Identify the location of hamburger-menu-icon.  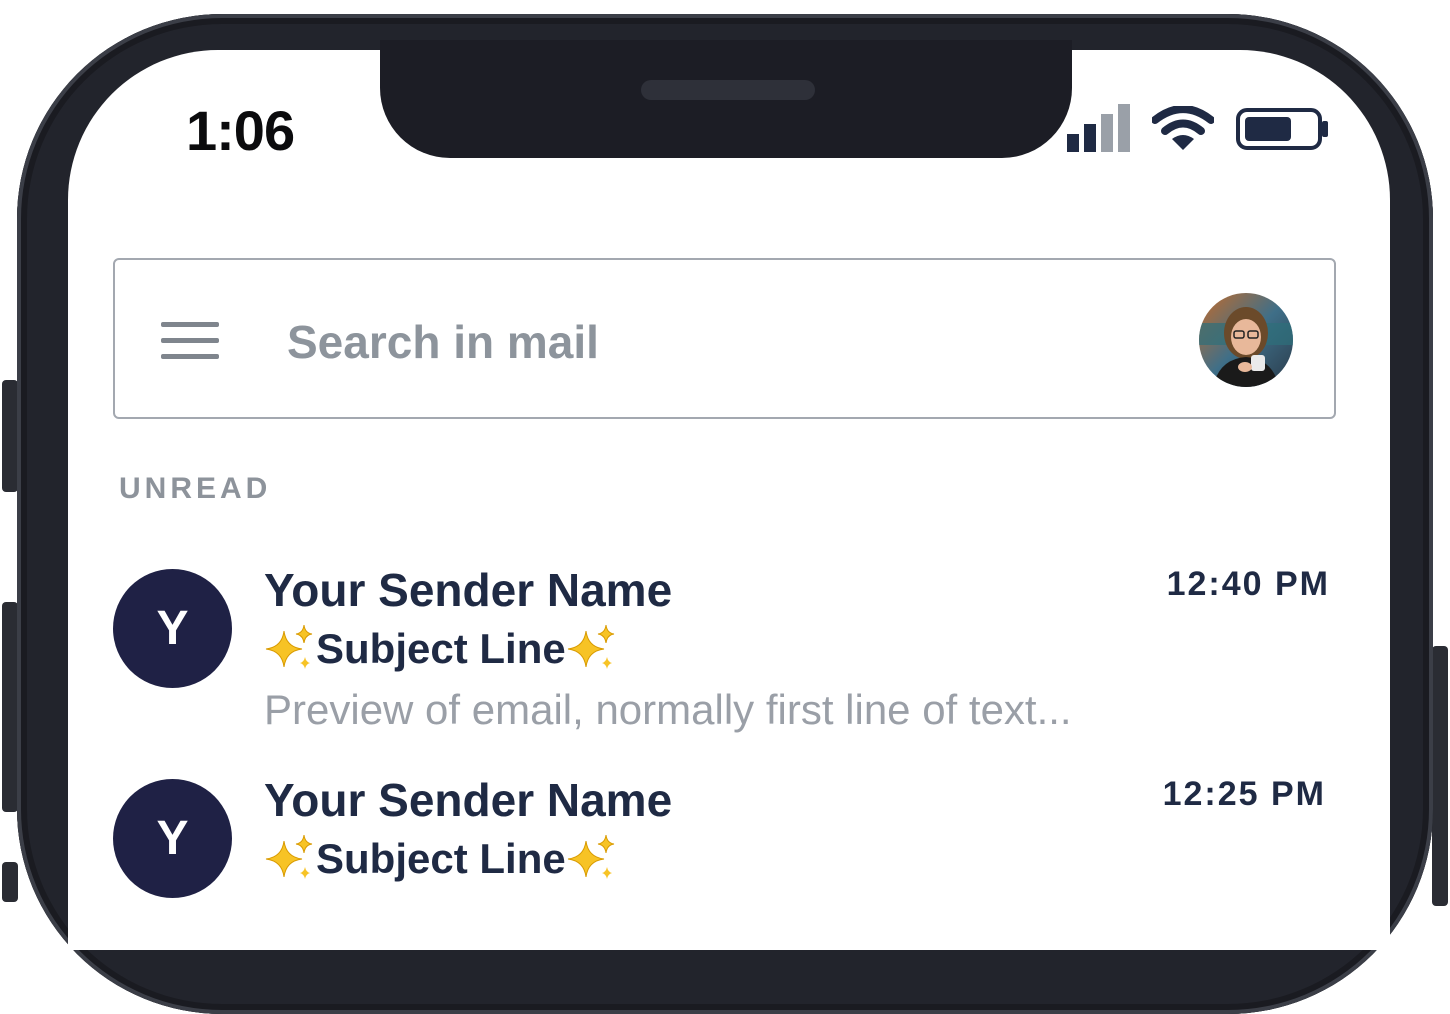
(190, 346).